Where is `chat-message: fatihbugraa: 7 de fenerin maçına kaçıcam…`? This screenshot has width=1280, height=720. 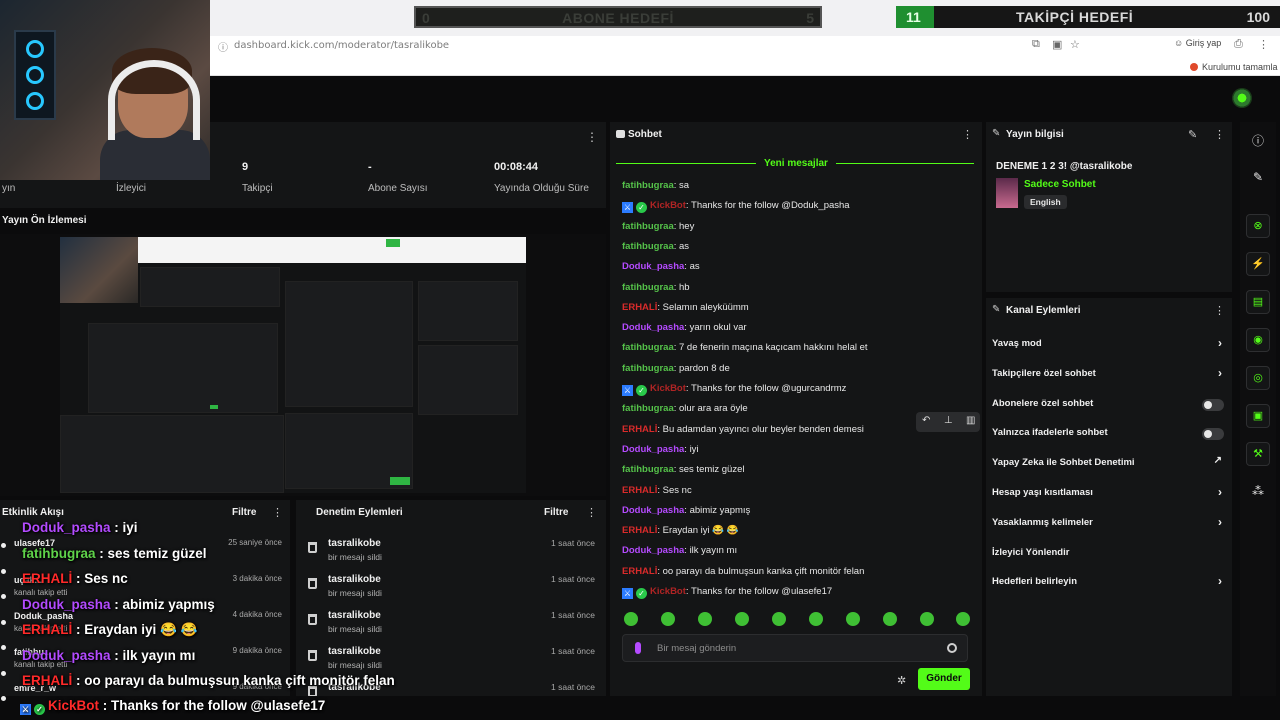 chat-message: fatihbugraa: 7 de fenerin maçına kaçıcam… is located at coordinates (745, 347).